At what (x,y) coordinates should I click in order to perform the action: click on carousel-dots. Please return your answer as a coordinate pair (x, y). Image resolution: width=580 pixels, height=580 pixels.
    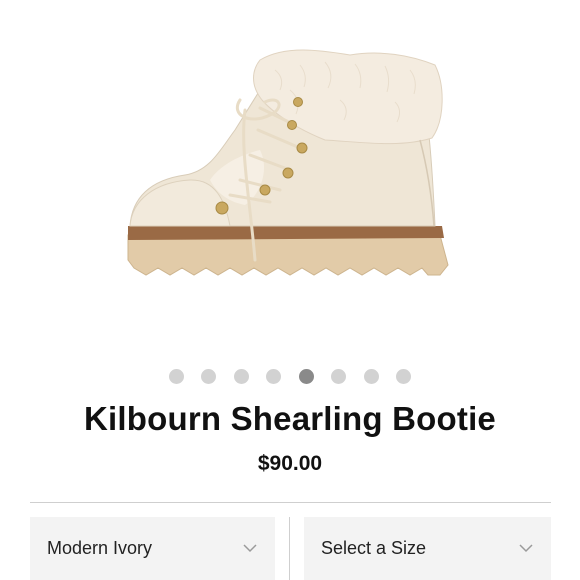
    Looking at the image, I should click on (290, 377).